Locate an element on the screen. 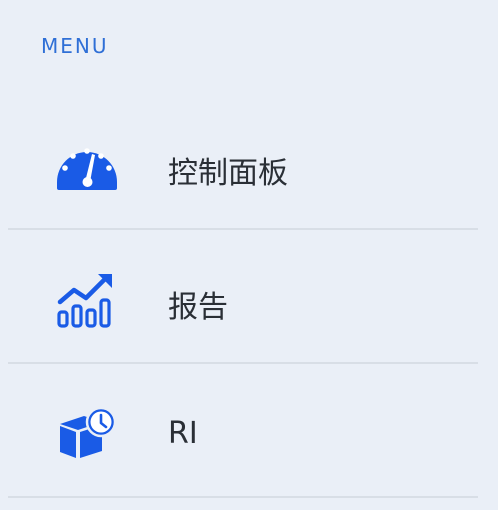 The height and width of the screenshot is (510, 498). menu-item-label: 报告 is located at coordinates (198, 307).